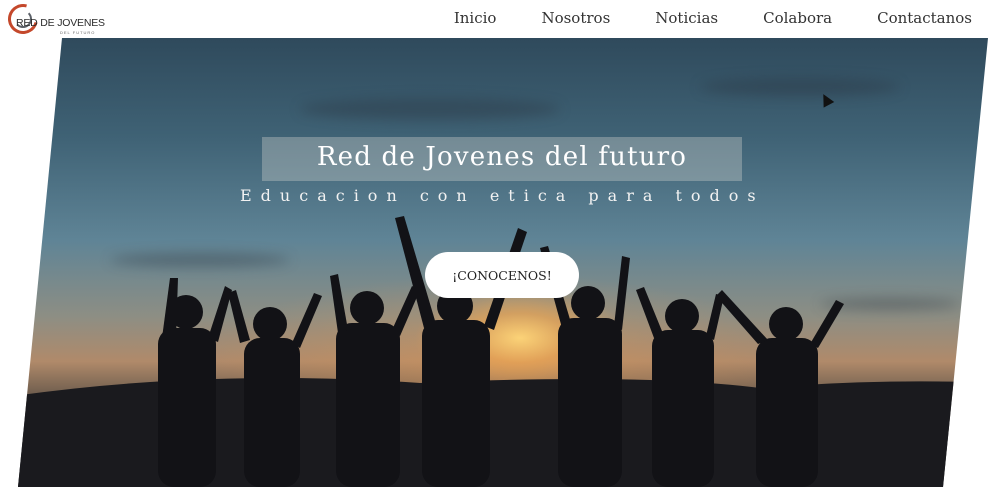  What do you see at coordinates (797, 18) in the screenshot?
I see `nav-item-colabora: Colabora` at bounding box center [797, 18].